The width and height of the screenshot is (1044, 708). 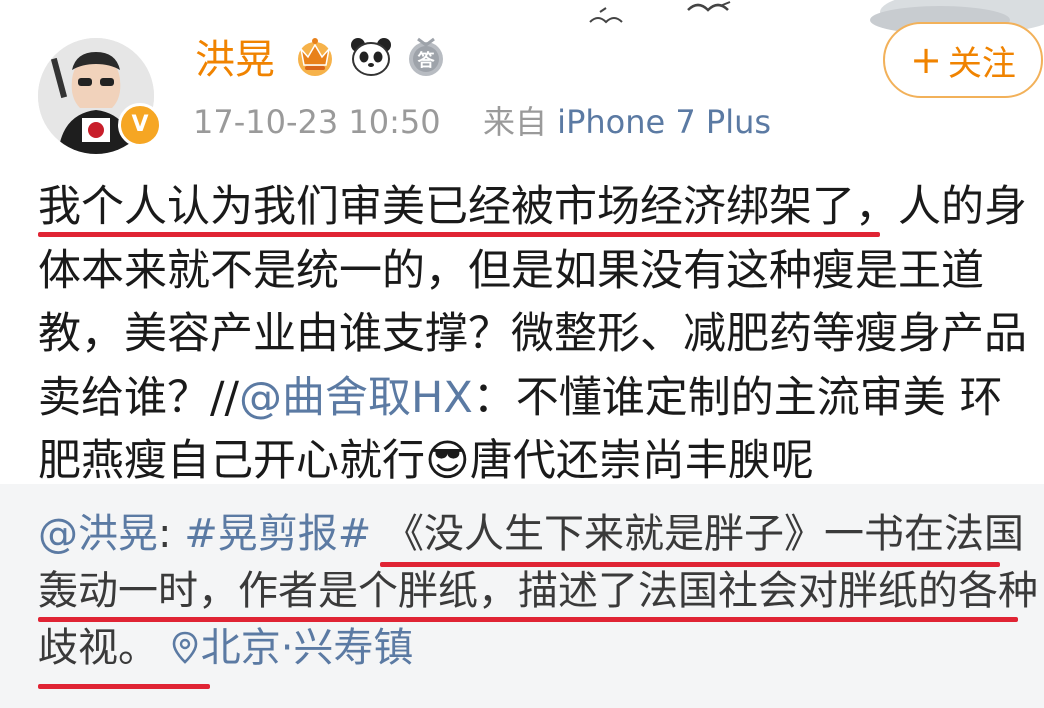 What do you see at coordinates (981, 63) in the screenshot?
I see `follow-label: 关注` at bounding box center [981, 63].